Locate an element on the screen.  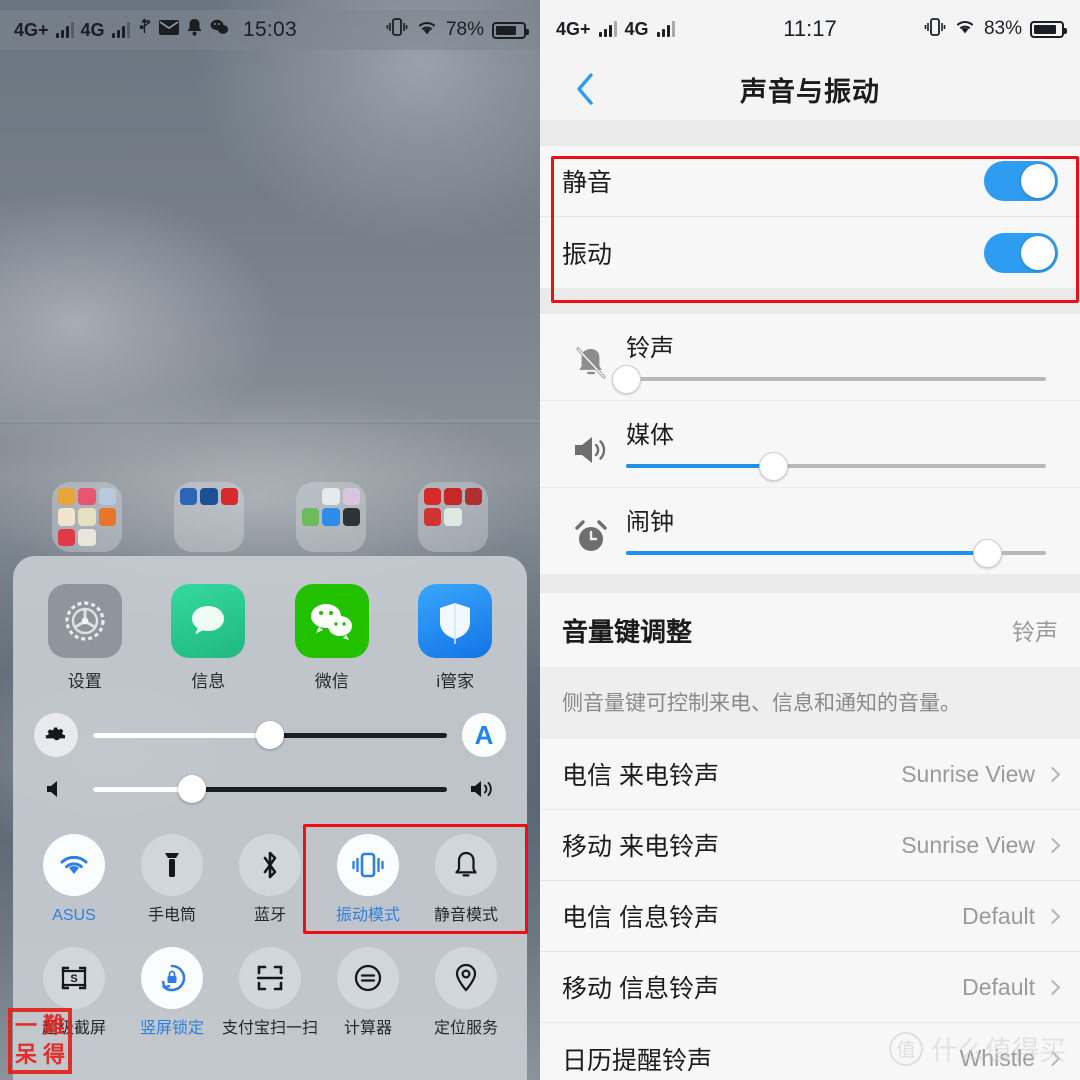
control-center-sliders: A is located at coordinates (270, 759).